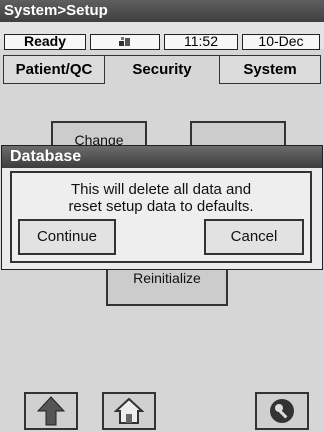 The width and height of the screenshot is (324, 432). I want to click on home-icon, so click(129, 410).